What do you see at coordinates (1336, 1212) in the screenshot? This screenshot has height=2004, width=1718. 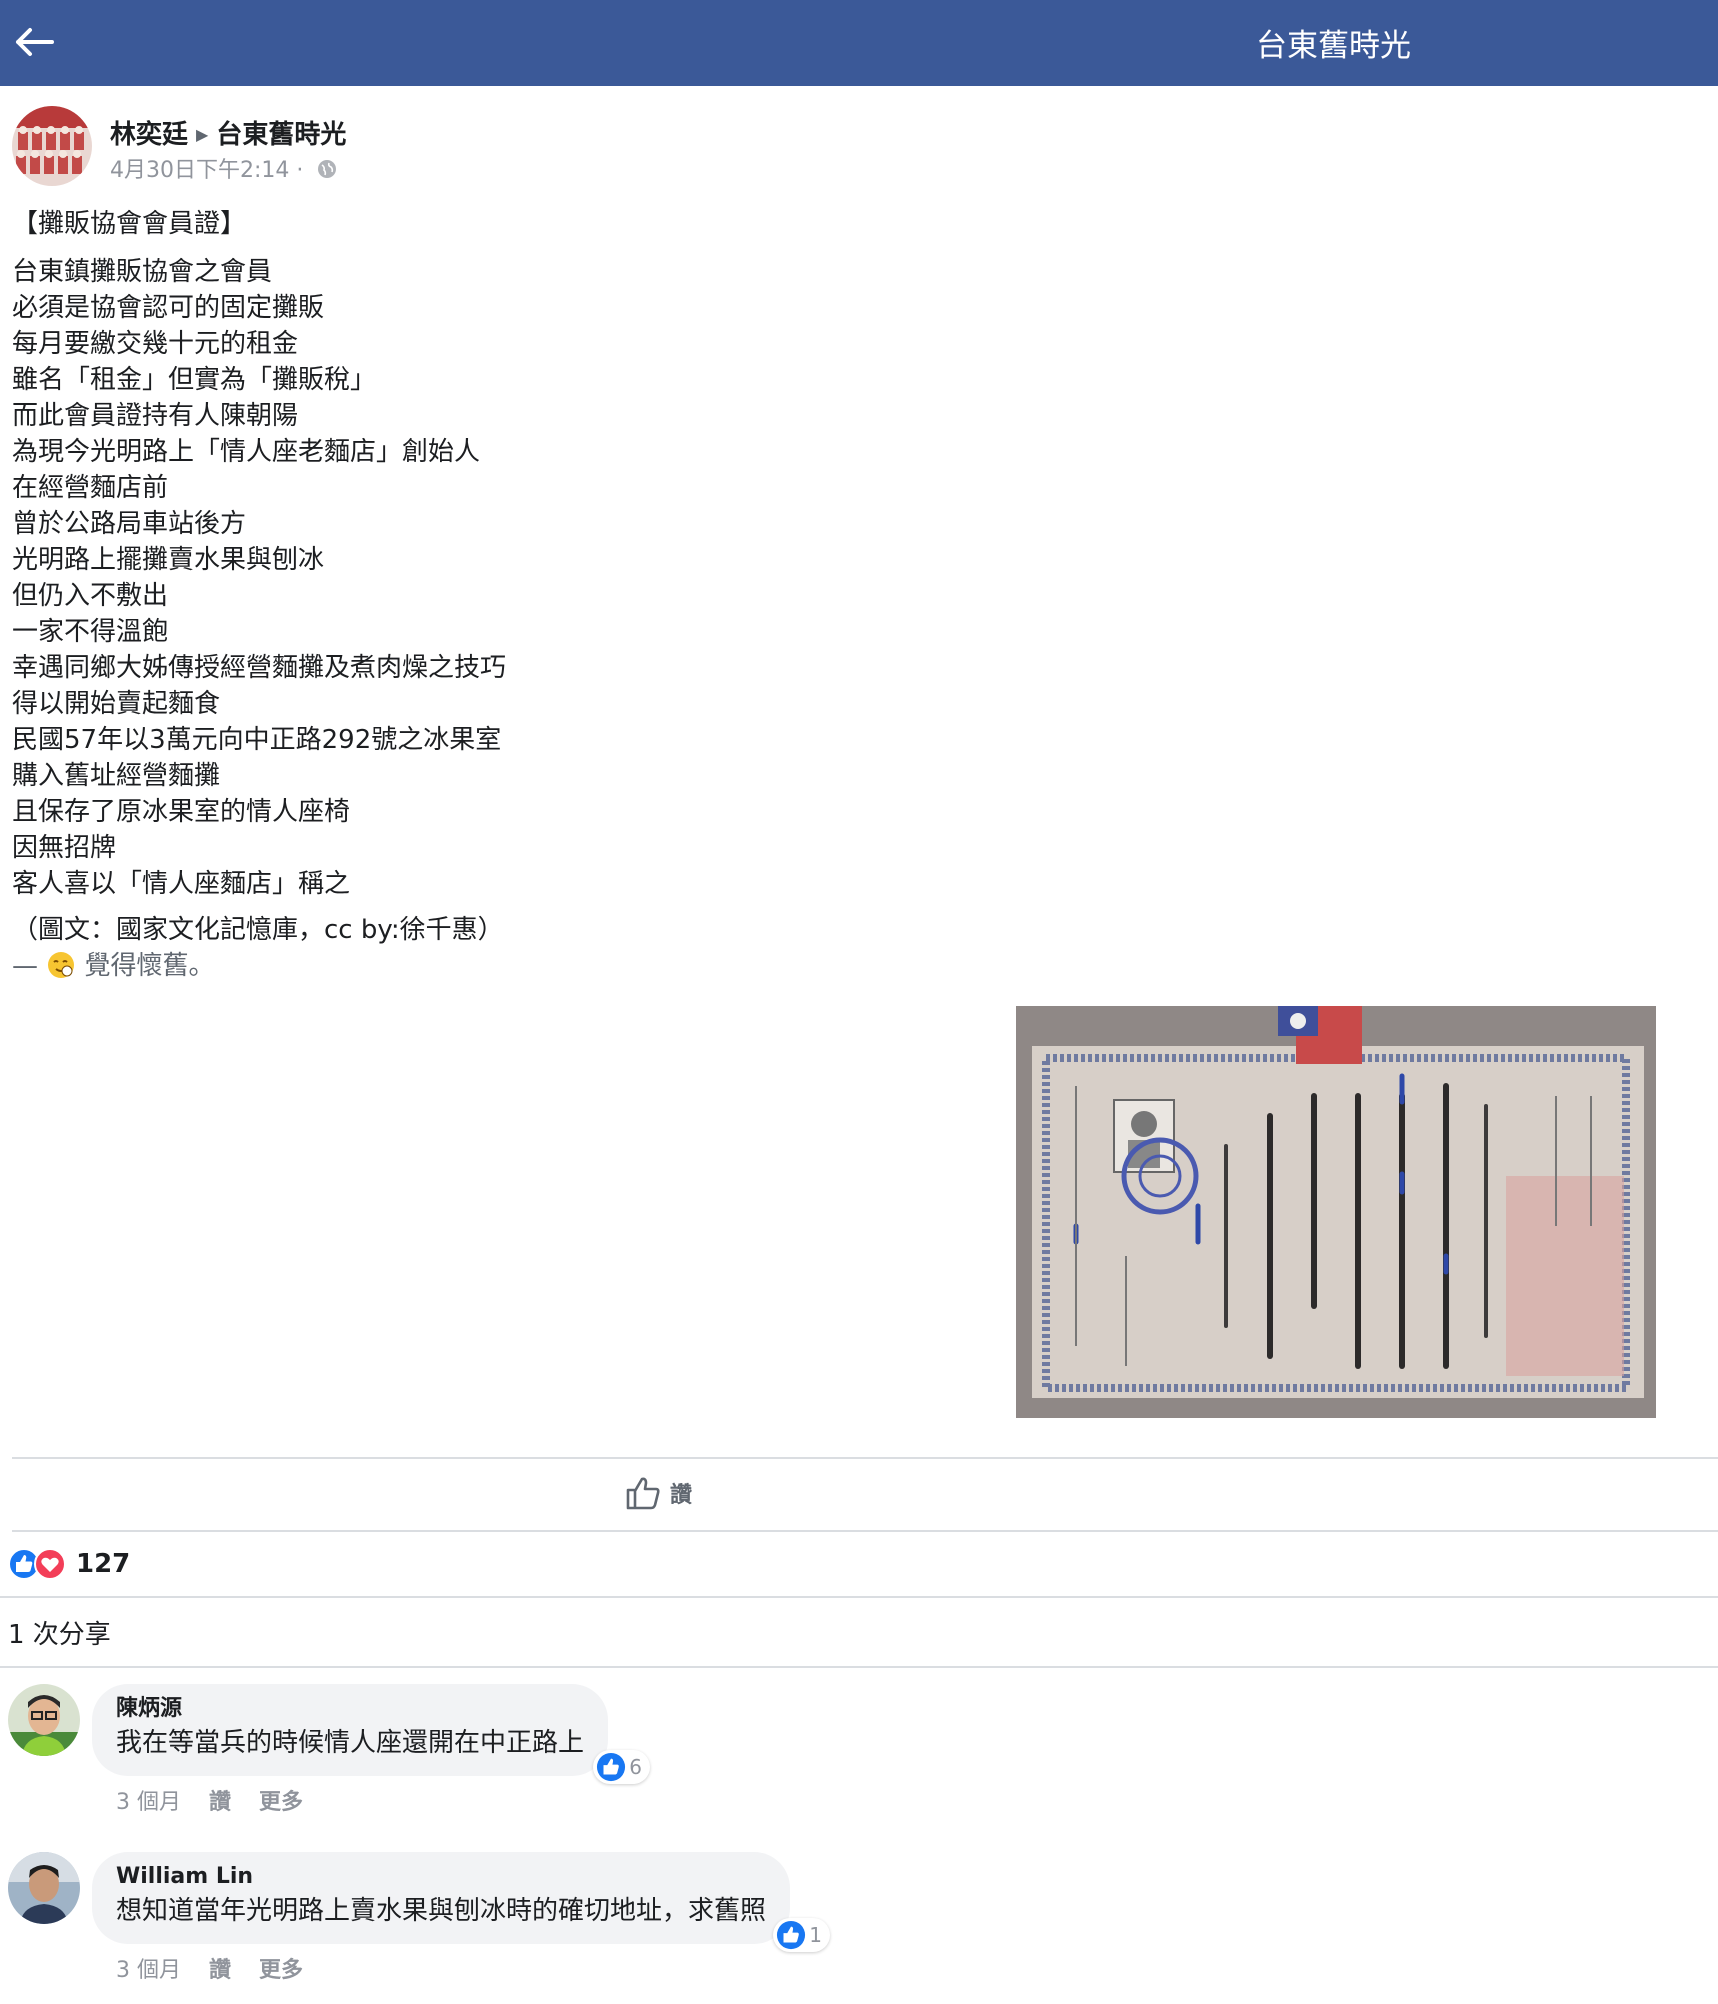 I see `post-photo` at bounding box center [1336, 1212].